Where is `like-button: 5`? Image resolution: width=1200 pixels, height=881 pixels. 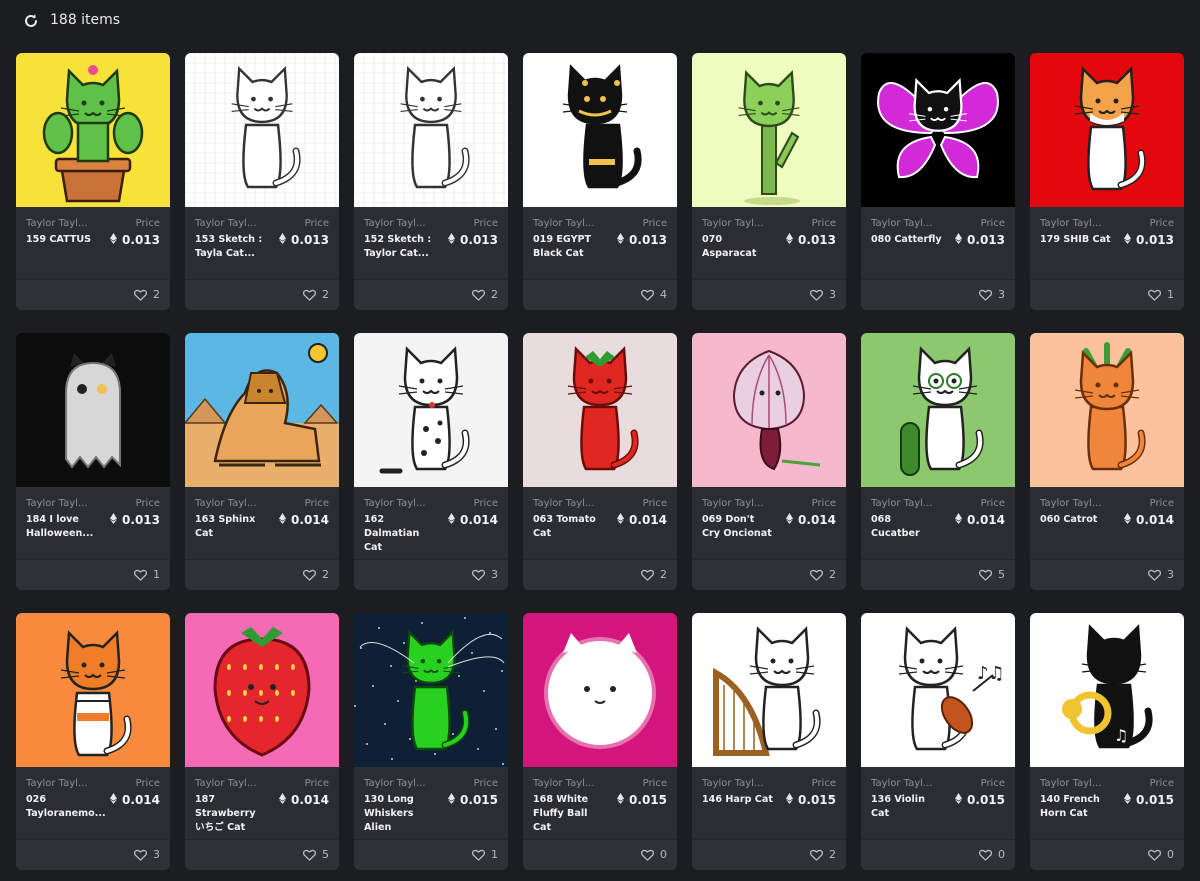 like-button: 5 is located at coordinates (992, 574).